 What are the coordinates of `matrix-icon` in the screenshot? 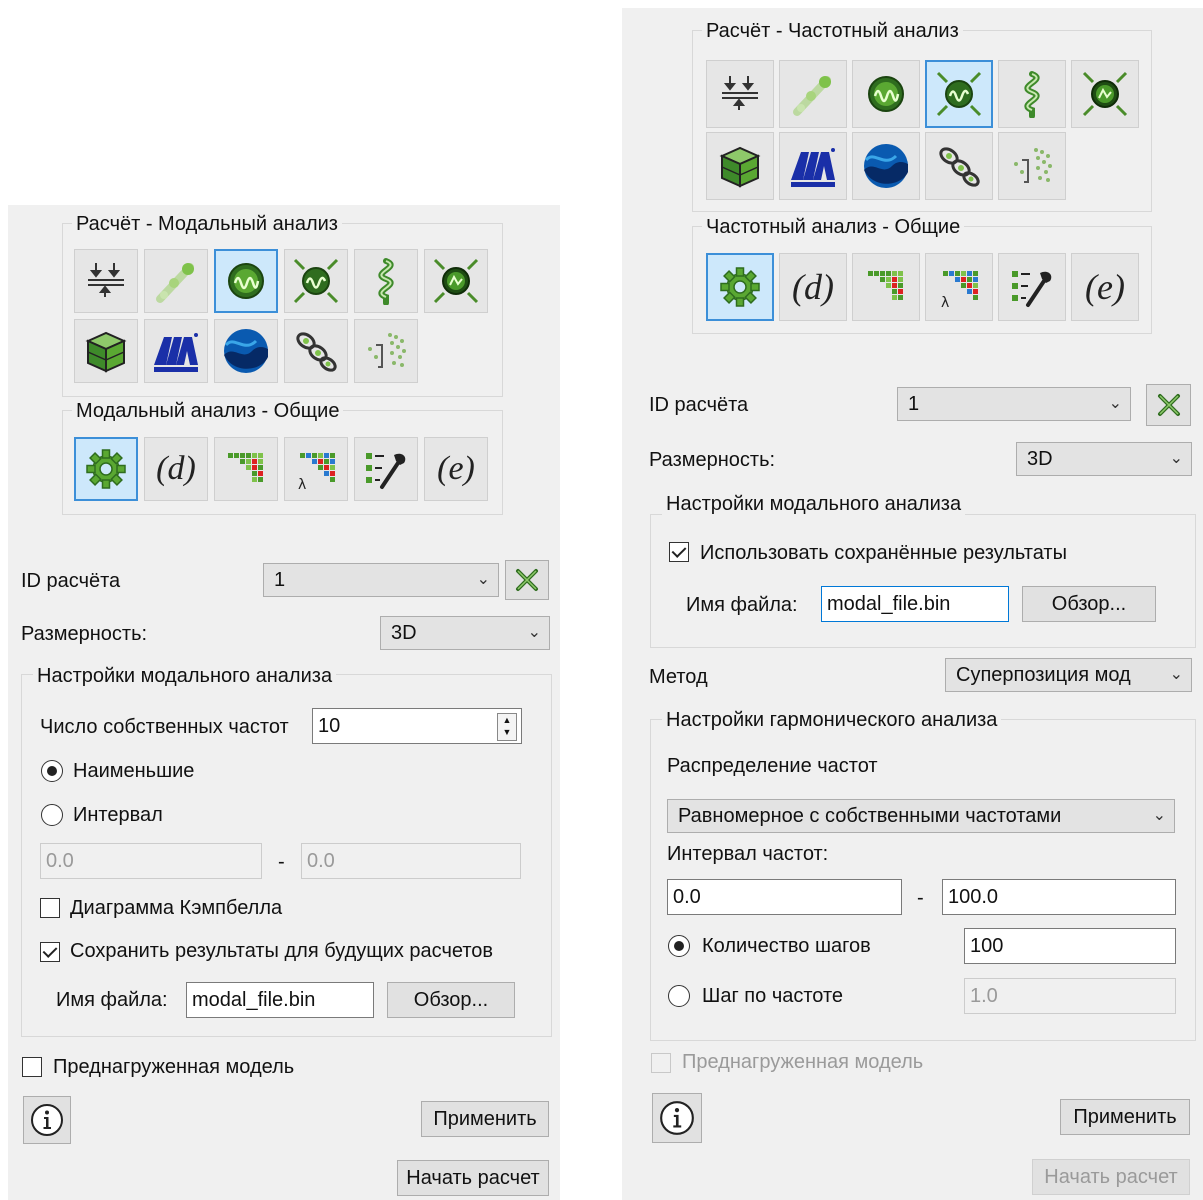 It's located at (245, 467).